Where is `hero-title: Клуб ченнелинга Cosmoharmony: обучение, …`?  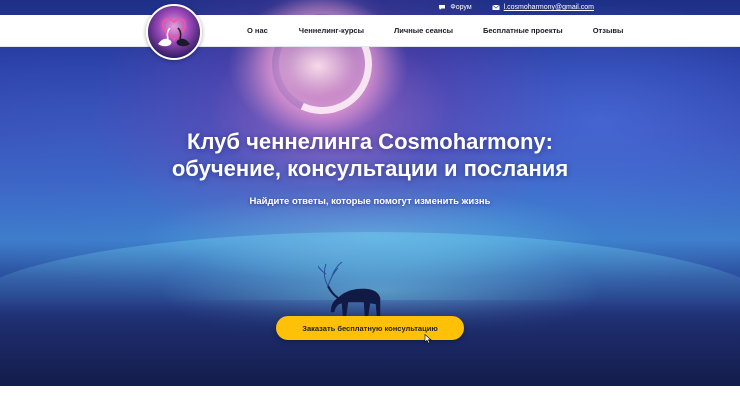
hero-title: Клуб ченнелинга Cosmoharmony: обучение, … is located at coordinates (370, 155).